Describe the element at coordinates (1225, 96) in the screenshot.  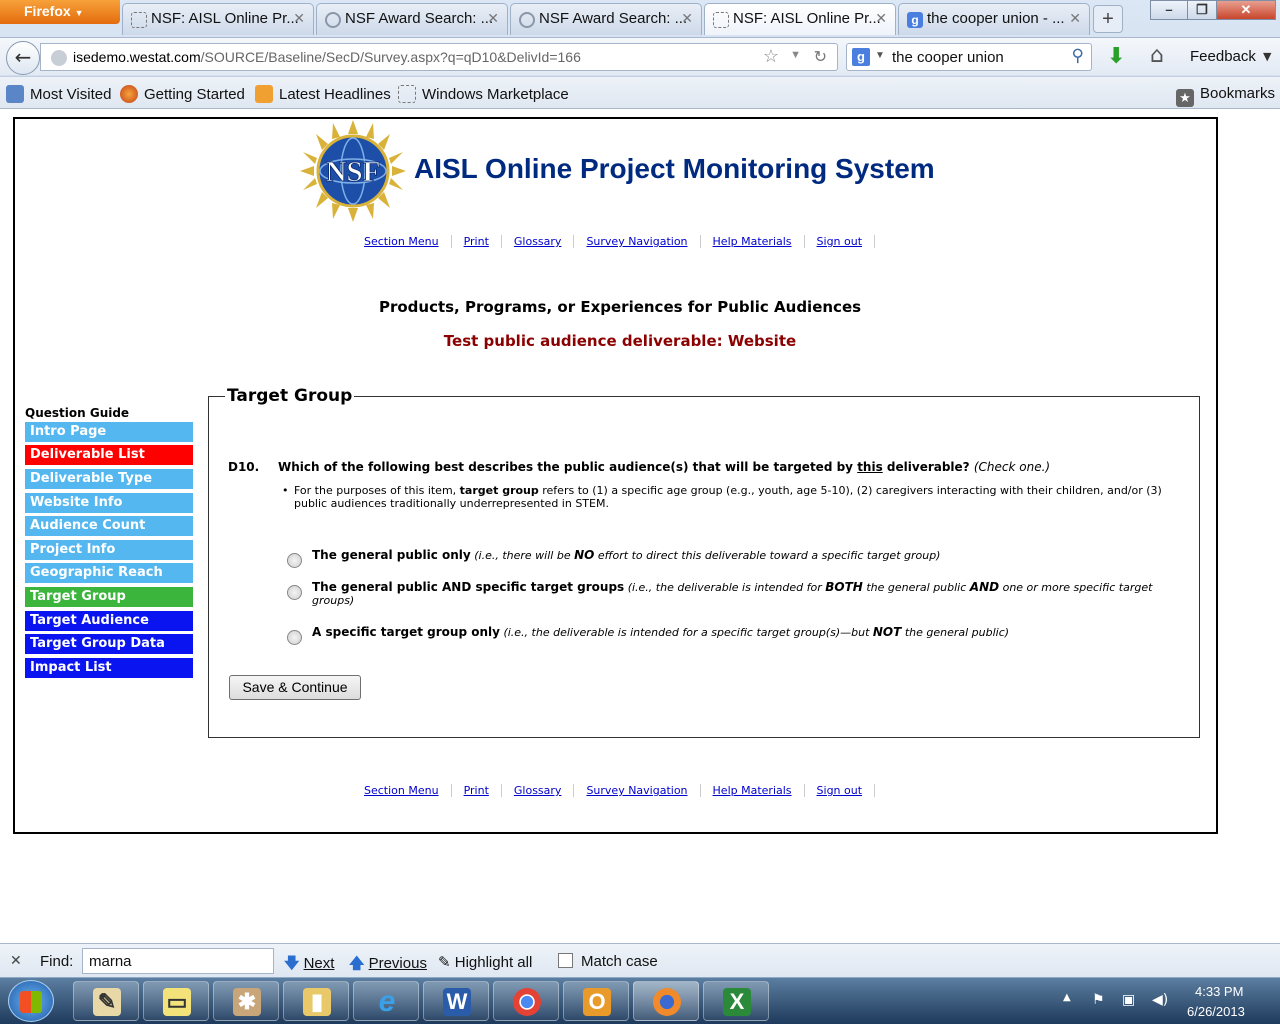
I see `bookmarks-menu-button: ★ Bookmarks` at that location.